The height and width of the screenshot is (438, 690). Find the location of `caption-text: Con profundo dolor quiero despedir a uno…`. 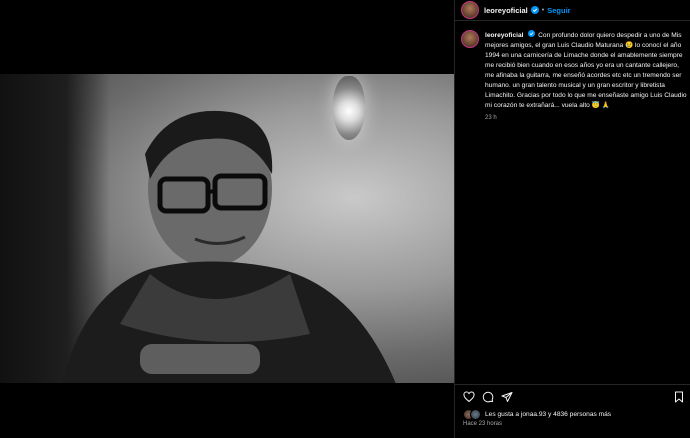

caption-text: Con profundo dolor quiero despedir a uno… is located at coordinates (586, 70).